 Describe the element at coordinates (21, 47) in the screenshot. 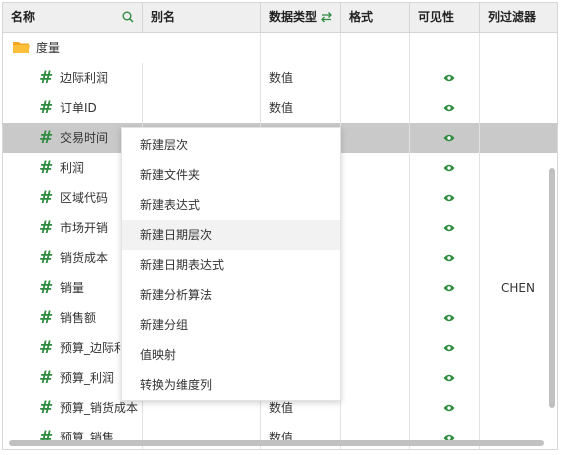

I see `folder-icon` at that location.